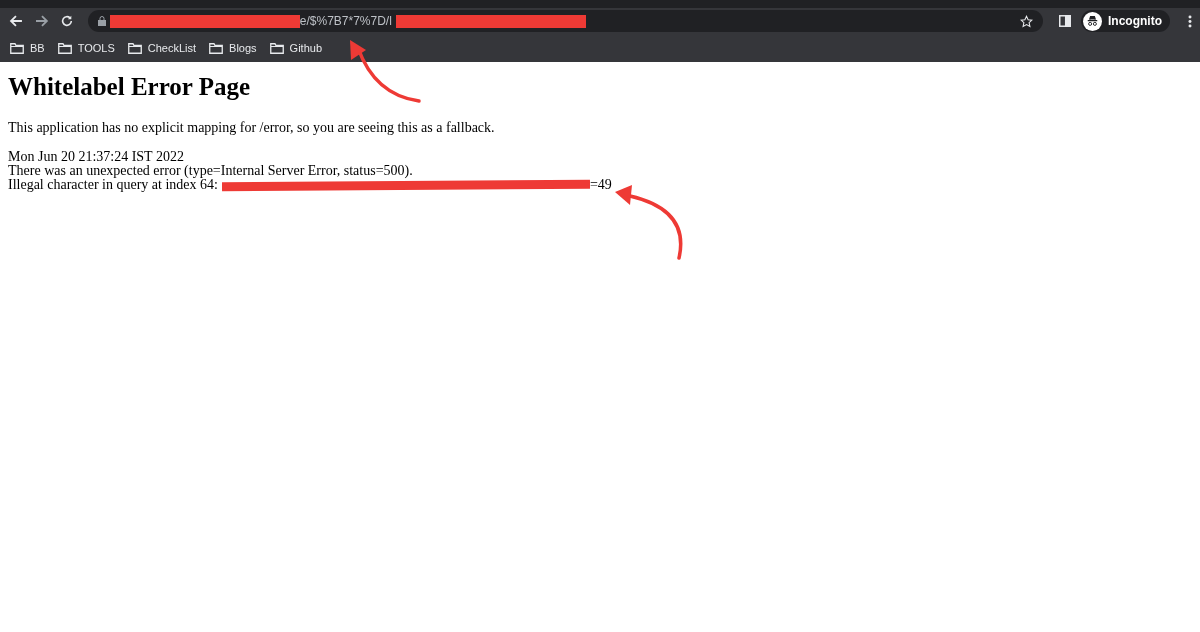  Describe the element at coordinates (101, 21) in the screenshot. I see `lock-icon` at that location.